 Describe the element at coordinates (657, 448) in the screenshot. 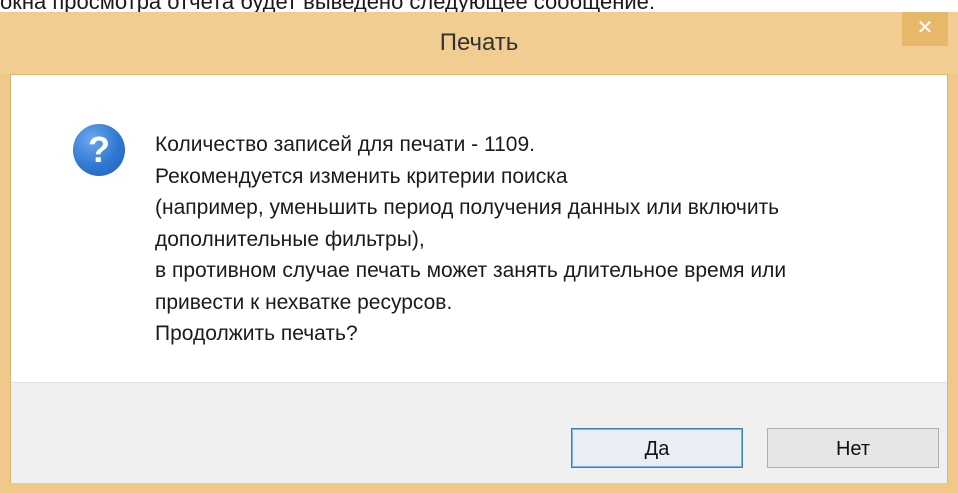

I see `yes-button: Да` at that location.